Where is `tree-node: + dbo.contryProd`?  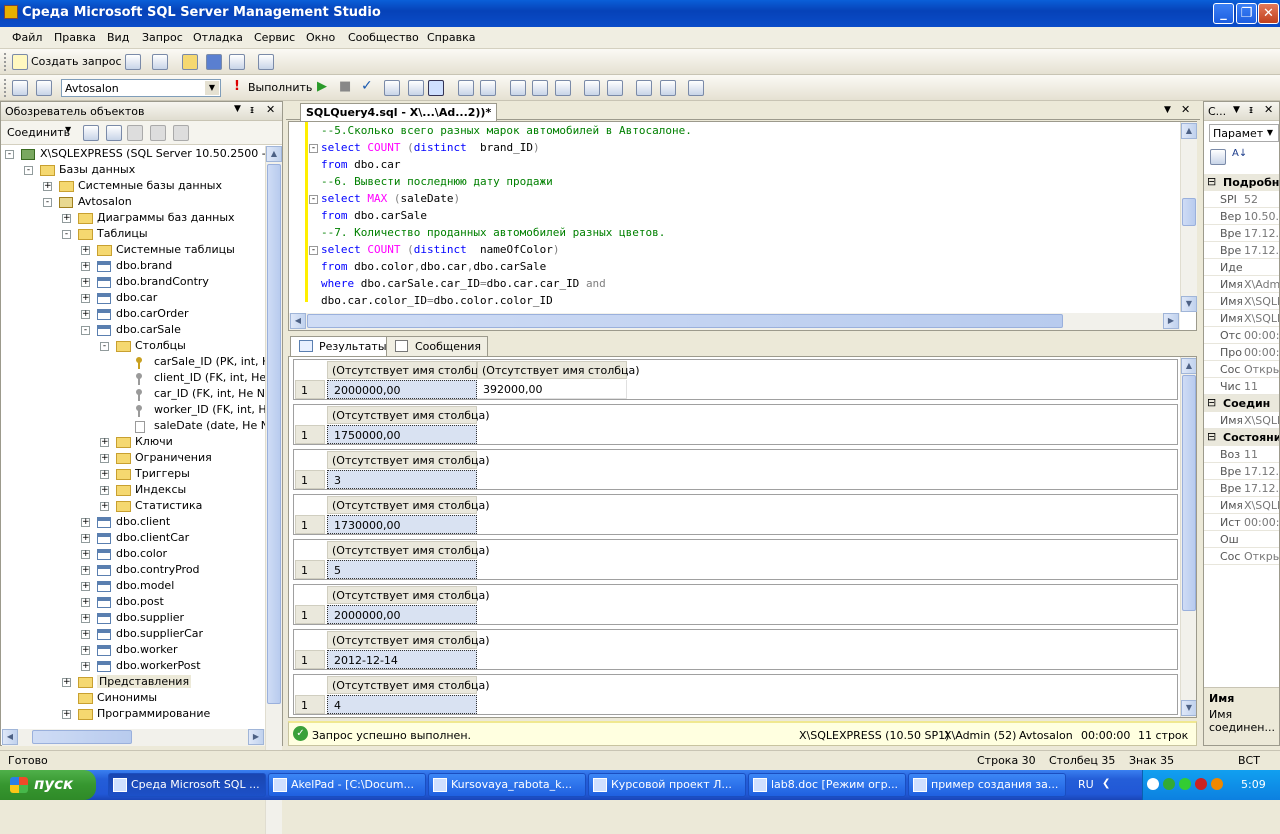
tree-node: + dbo.contryProd is located at coordinates (133, 570).